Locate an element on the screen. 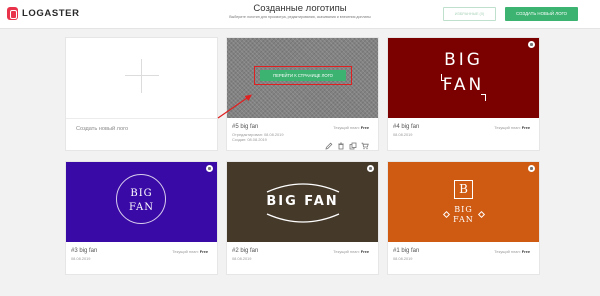 The width and height of the screenshot is (600, 296). create-thumb is located at coordinates (141, 78).